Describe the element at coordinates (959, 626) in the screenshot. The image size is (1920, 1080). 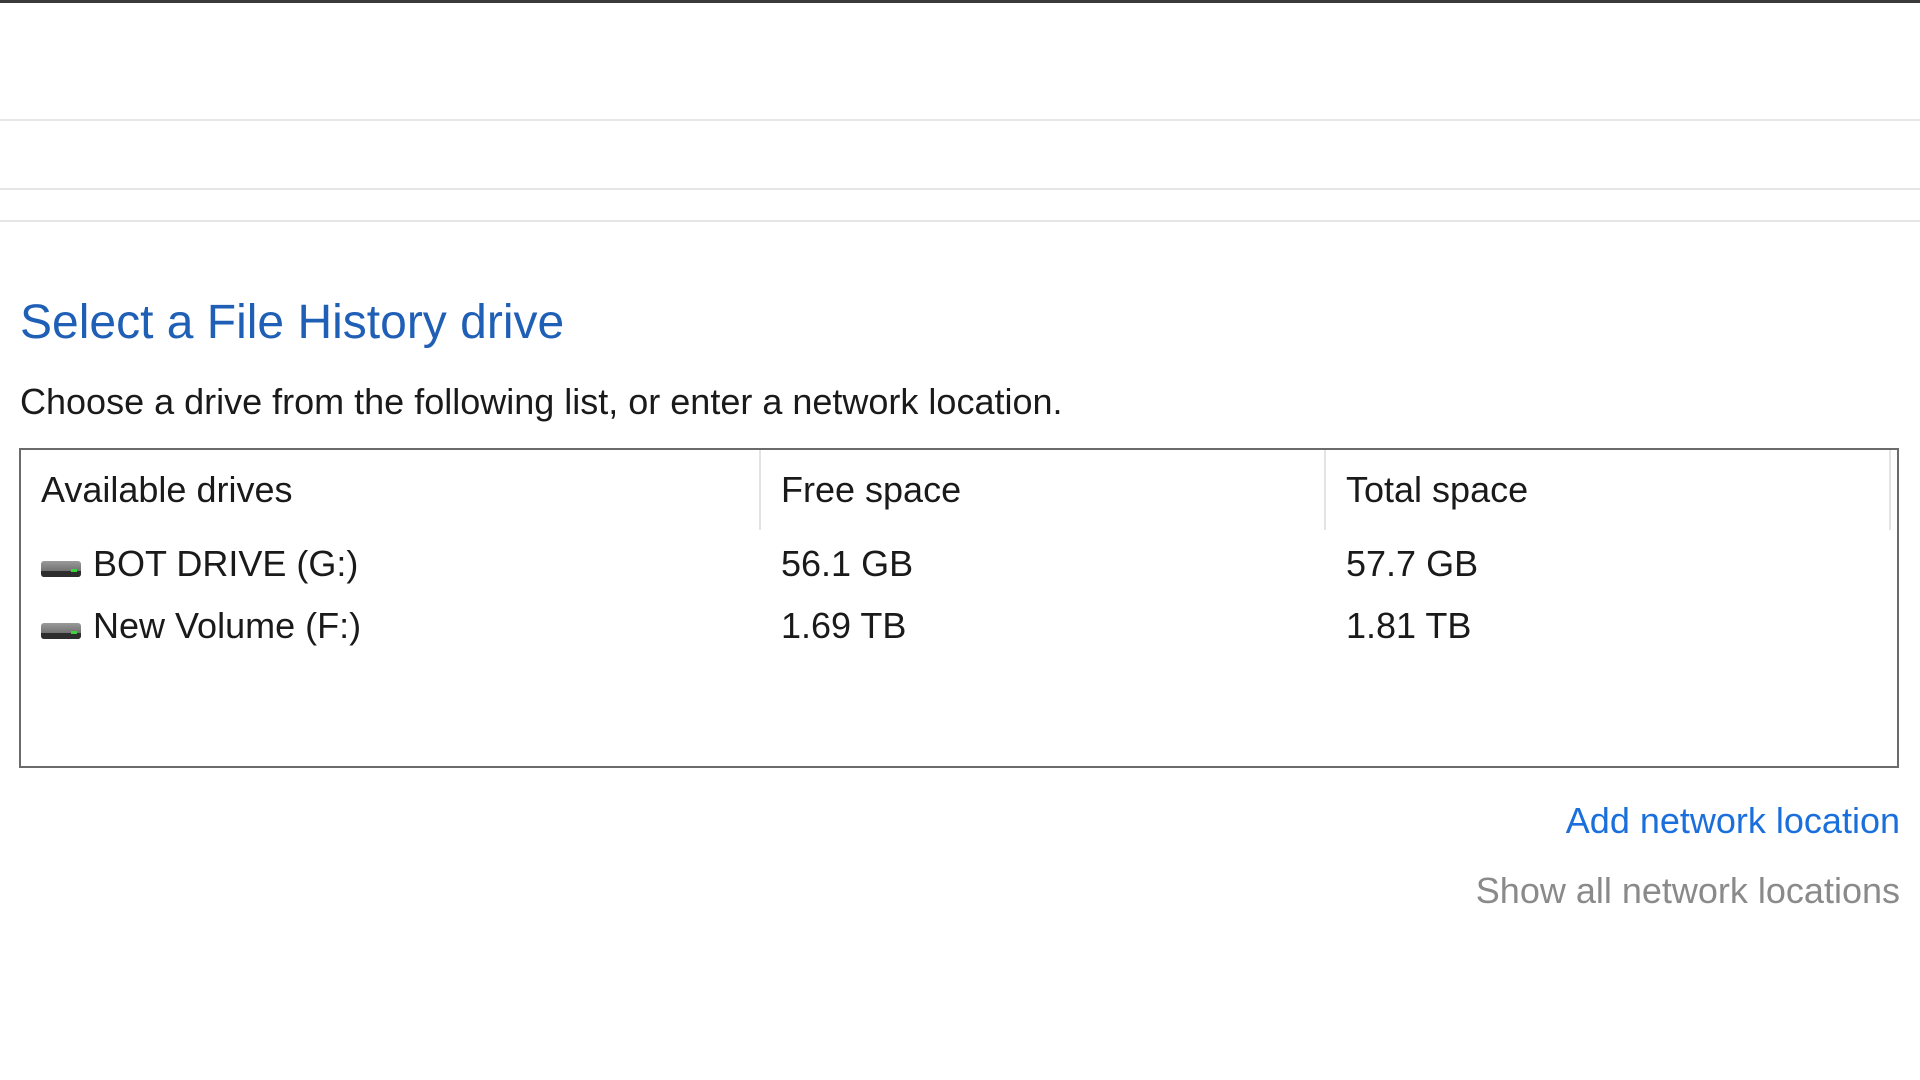
I see `drive-row: New Volume (F:) 1.69 TB 1.81 TB` at that location.